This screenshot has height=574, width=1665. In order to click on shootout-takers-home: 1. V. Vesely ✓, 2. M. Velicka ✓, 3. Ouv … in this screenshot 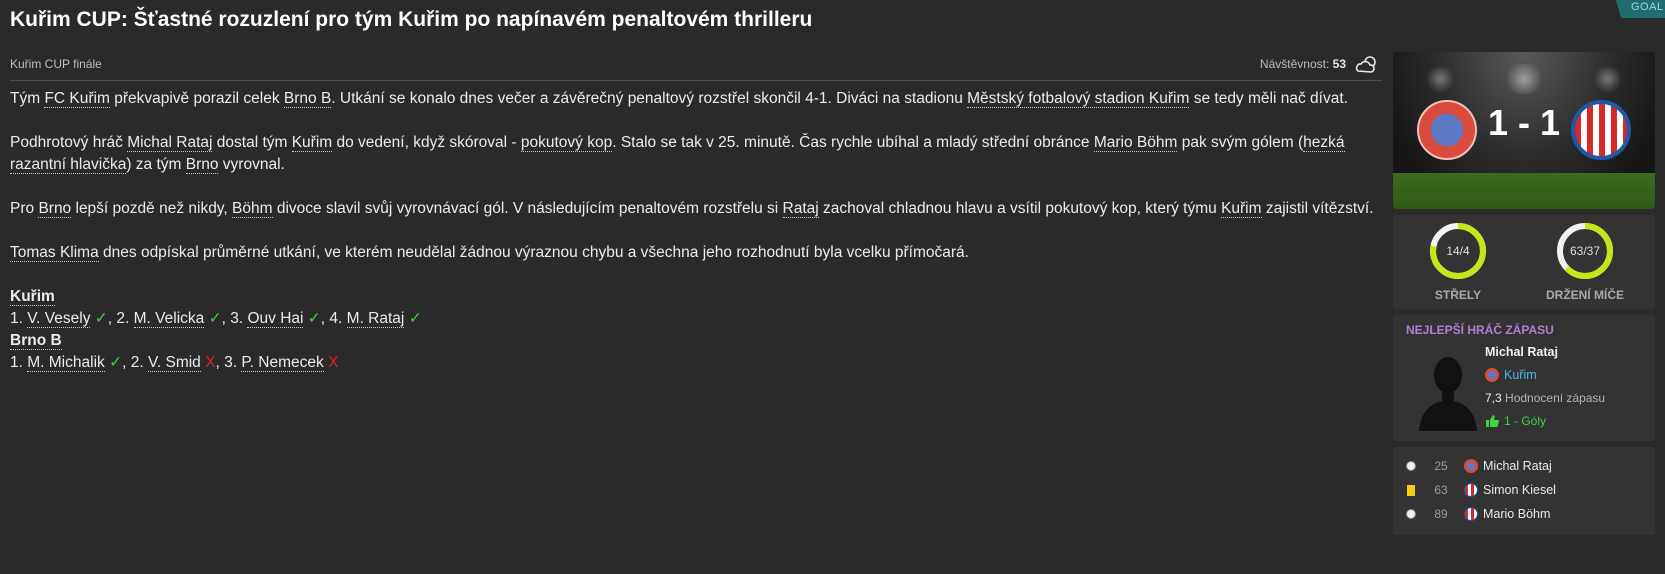, I will do `click(216, 319)`.